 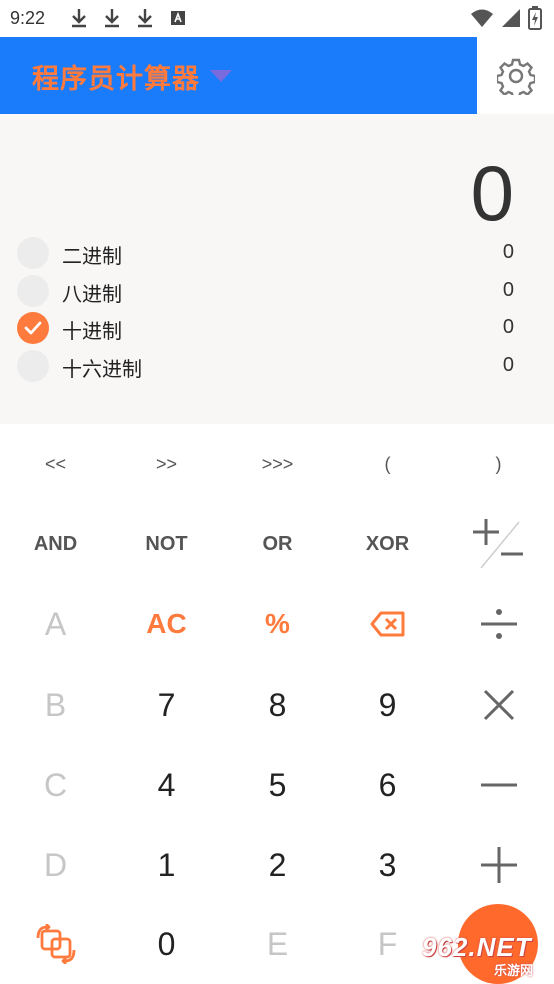 What do you see at coordinates (387, 785) in the screenshot?
I see `key-6: 6` at bounding box center [387, 785].